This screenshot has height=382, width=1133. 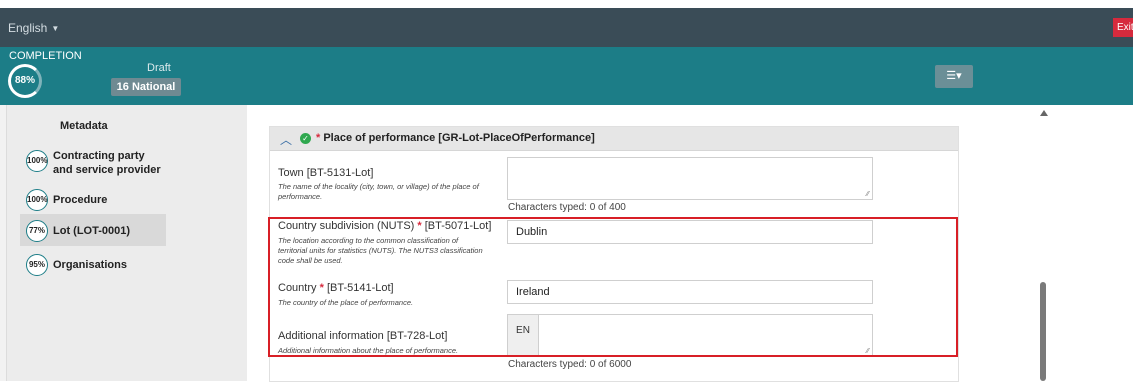 I want to click on status-text: Draft, so click(x=159, y=68).